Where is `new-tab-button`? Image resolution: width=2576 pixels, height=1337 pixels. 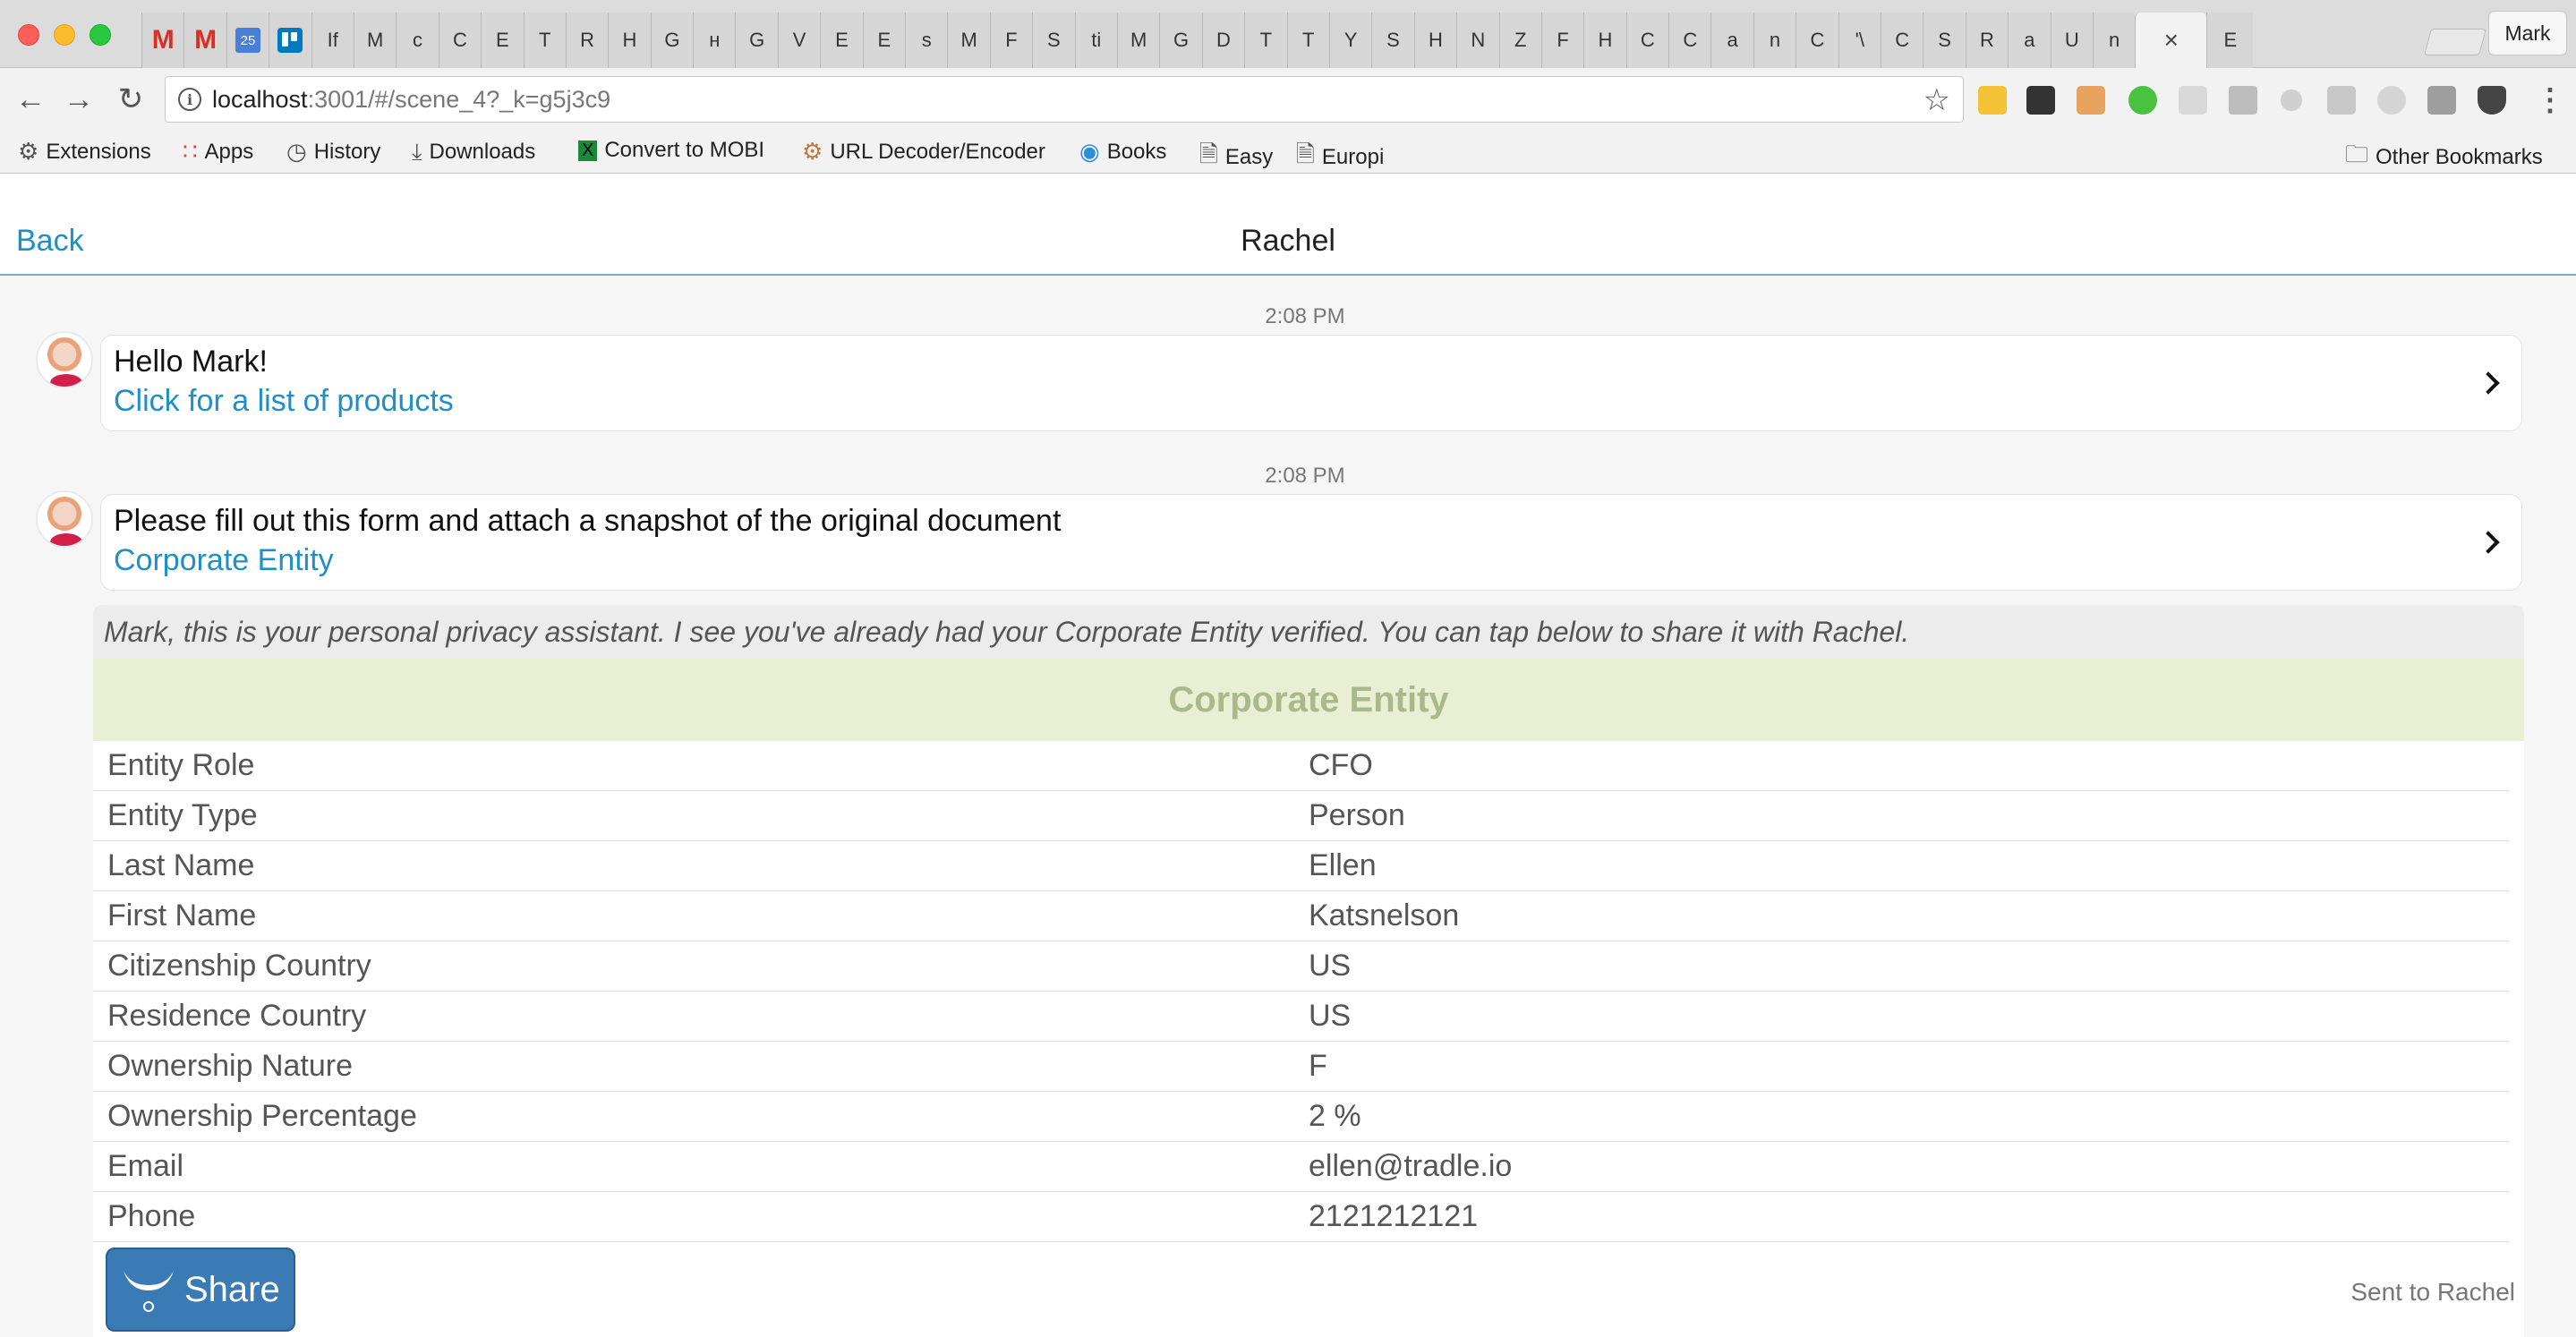
new-tab-button is located at coordinates (2455, 42).